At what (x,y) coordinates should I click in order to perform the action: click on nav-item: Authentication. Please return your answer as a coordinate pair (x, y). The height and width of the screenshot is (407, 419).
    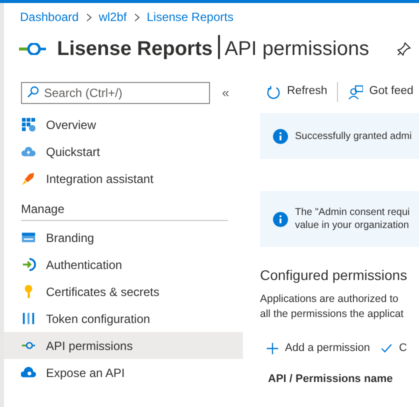
    Looking at the image, I should click on (123, 264).